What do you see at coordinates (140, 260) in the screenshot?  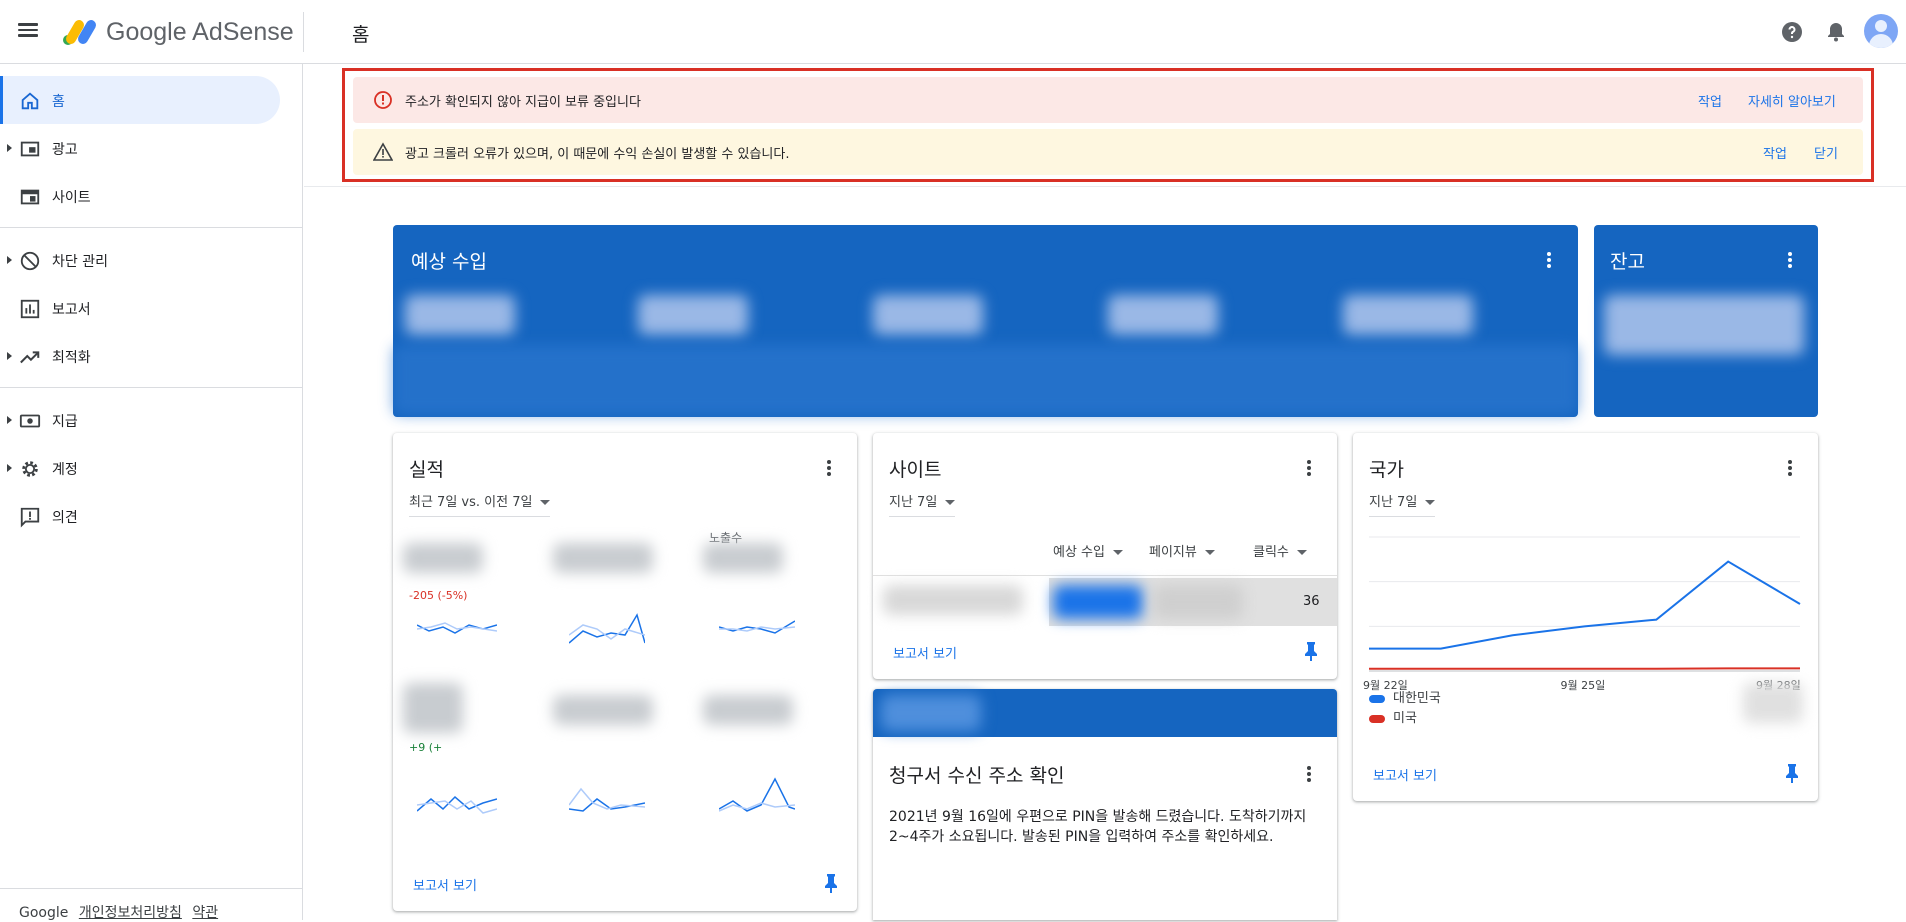 I see `sidebar-item-blocking: 차단 관리` at bounding box center [140, 260].